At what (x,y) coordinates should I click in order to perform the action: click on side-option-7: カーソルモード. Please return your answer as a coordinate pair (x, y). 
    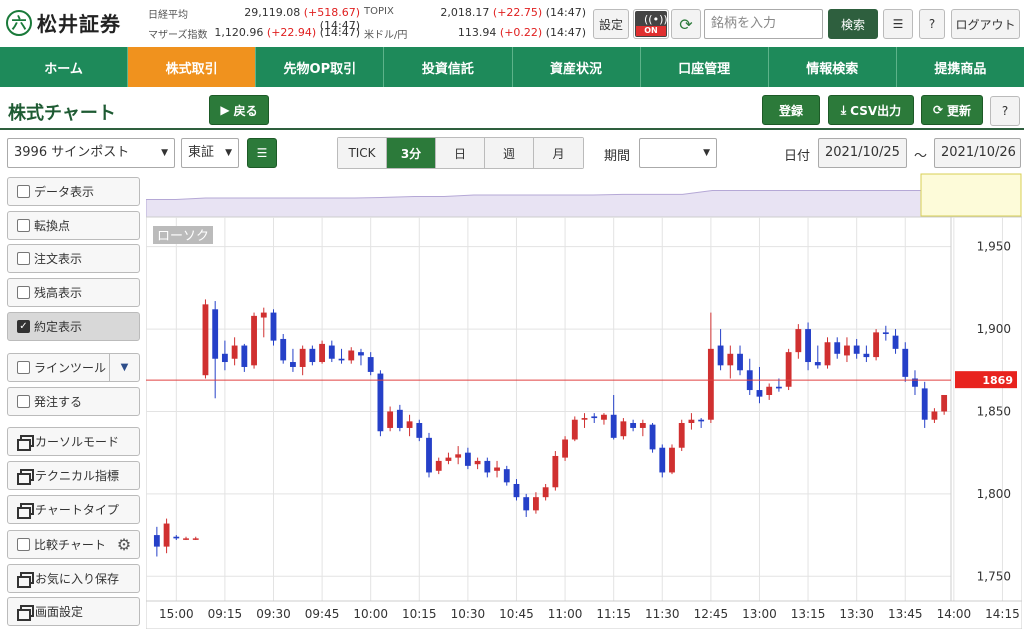
    Looking at the image, I should click on (73, 441).